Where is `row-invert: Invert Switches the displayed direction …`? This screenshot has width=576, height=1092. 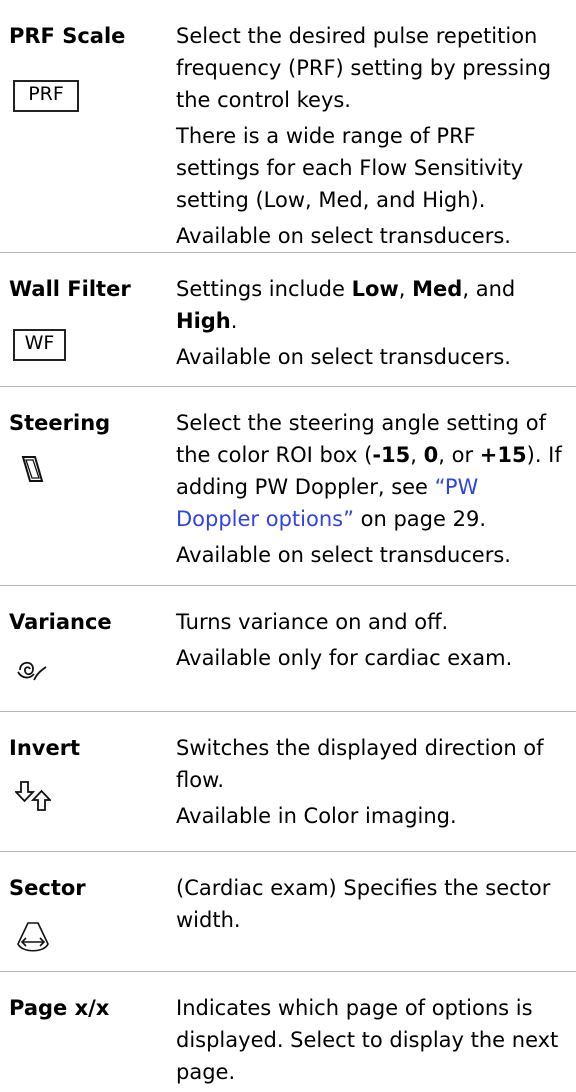
row-invert: Invert Switches the displayed direction … is located at coordinates (288, 782).